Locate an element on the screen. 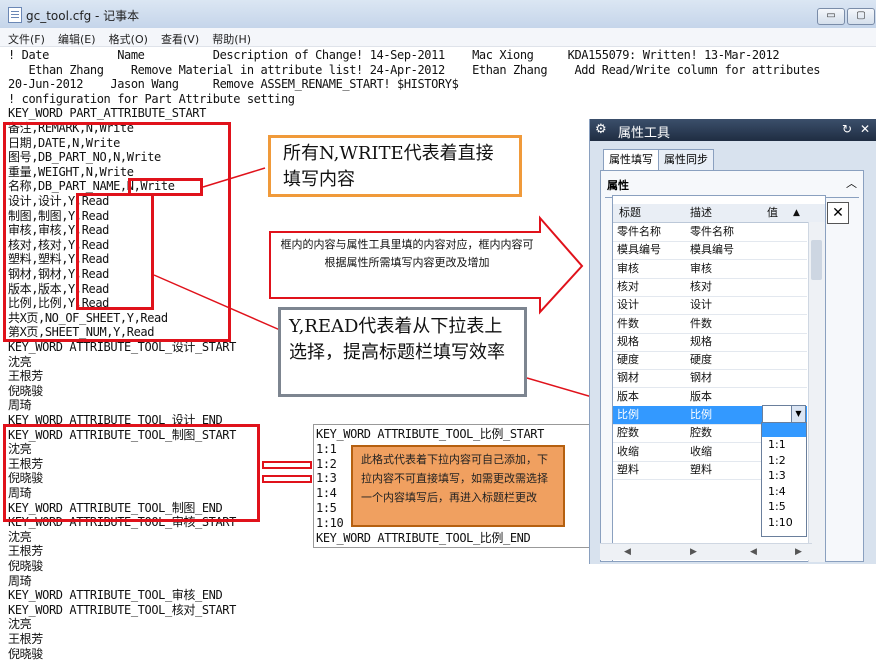 The width and height of the screenshot is (876, 661). example-line: 1:2 is located at coordinates (326, 463).